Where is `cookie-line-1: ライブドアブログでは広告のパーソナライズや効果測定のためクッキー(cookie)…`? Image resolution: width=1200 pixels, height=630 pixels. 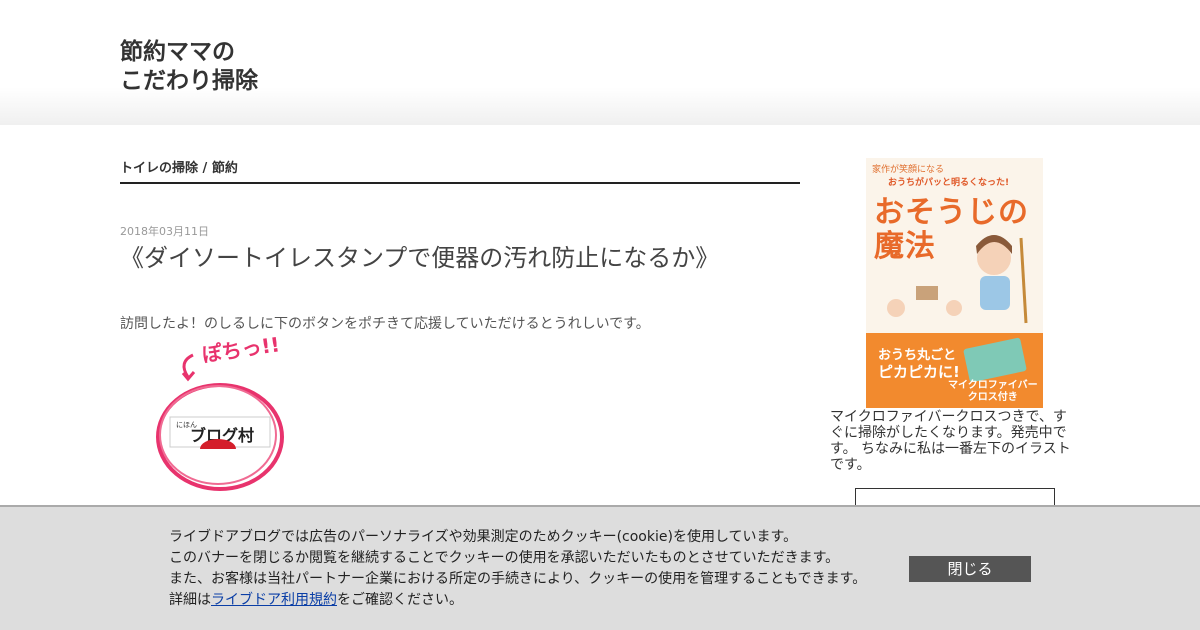 cookie-line-1: ライブドアブログでは広告のパーソナライズや効果測定のためクッキー(cookie)… is located at coordinates (483, 537).